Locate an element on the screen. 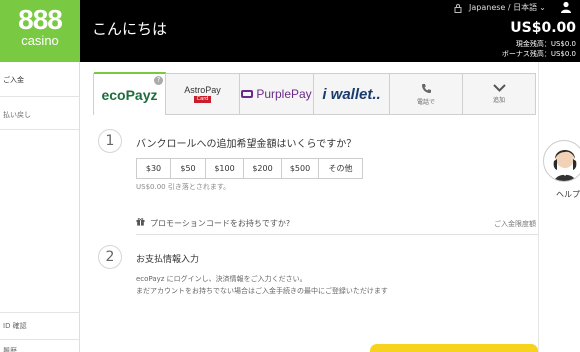 The height and width of the screenshot is (352, 580). cash-balance-row: 現金残高：US$0.0 is located at coordinates (546, 44).